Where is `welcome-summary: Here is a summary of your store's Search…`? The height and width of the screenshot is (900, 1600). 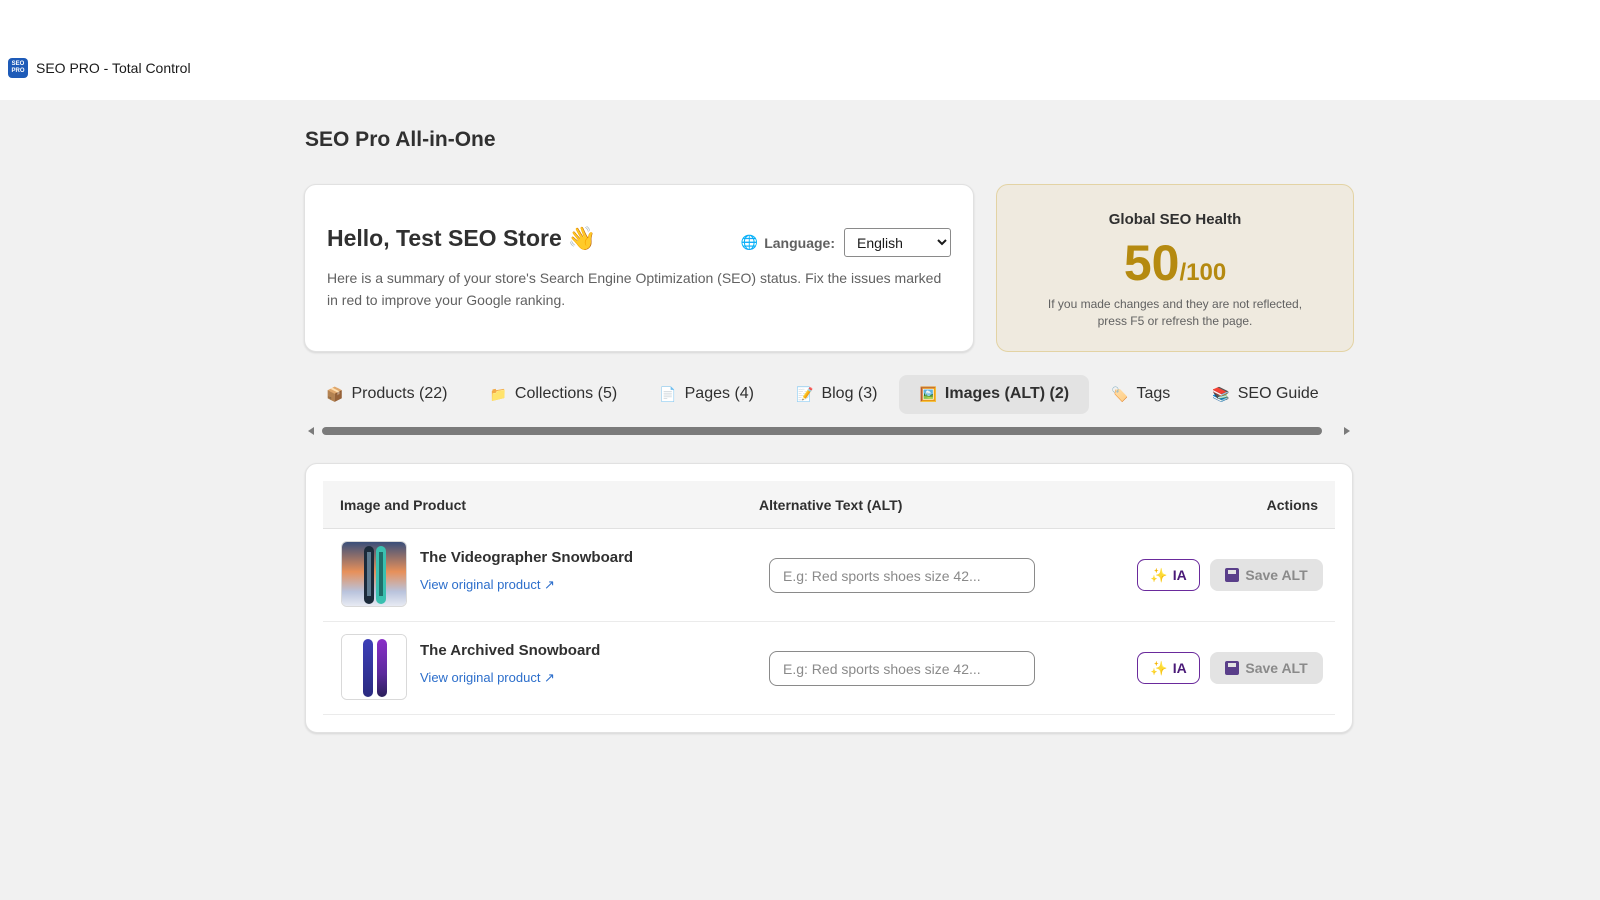 welcome-summary: Here is a summary of your store's Search… is located at coordinates (634, 289).